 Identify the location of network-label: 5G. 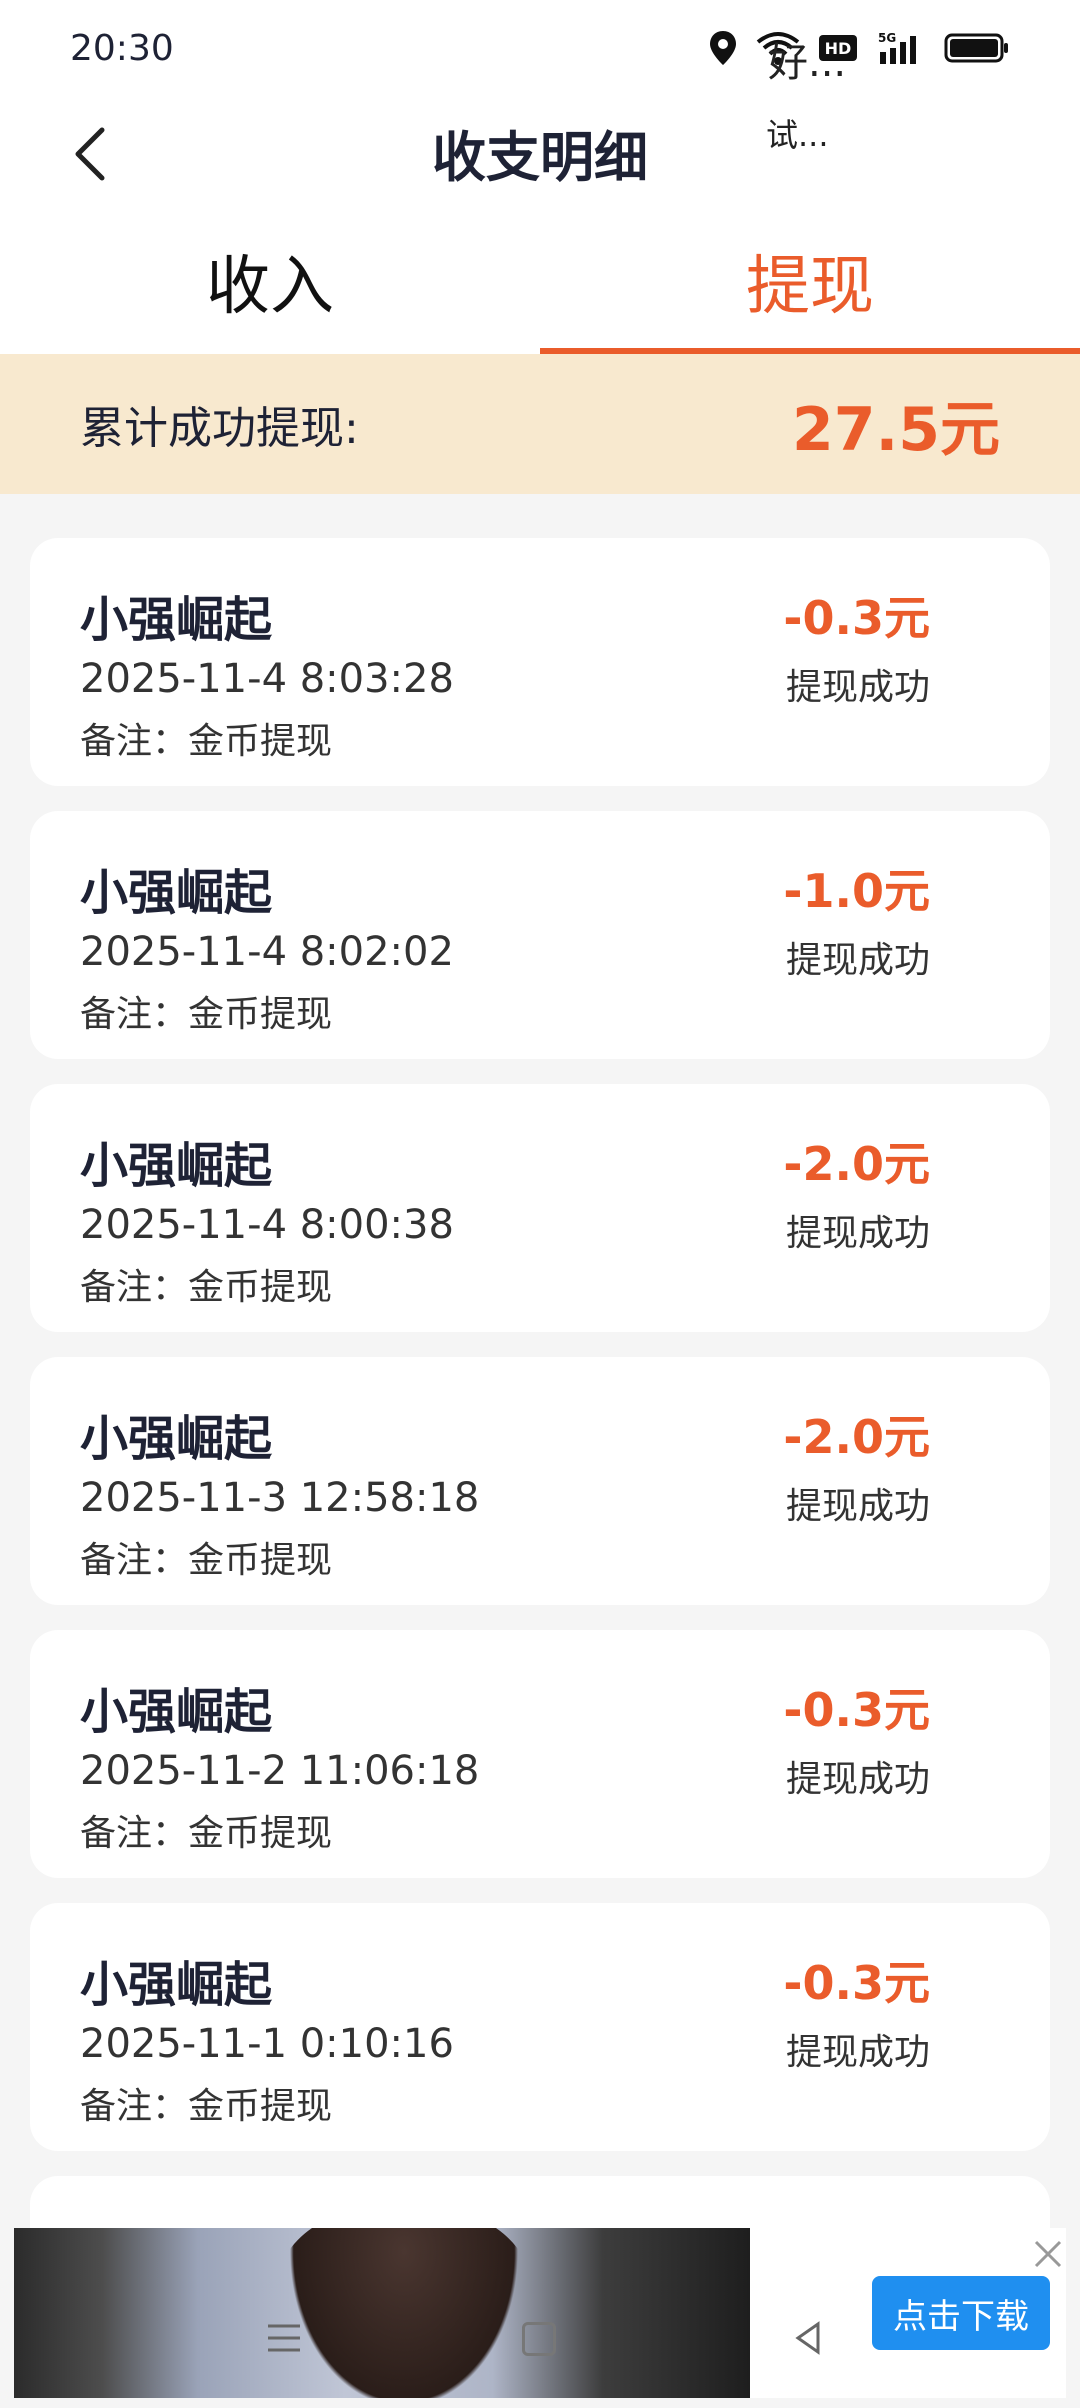
(887, 38).